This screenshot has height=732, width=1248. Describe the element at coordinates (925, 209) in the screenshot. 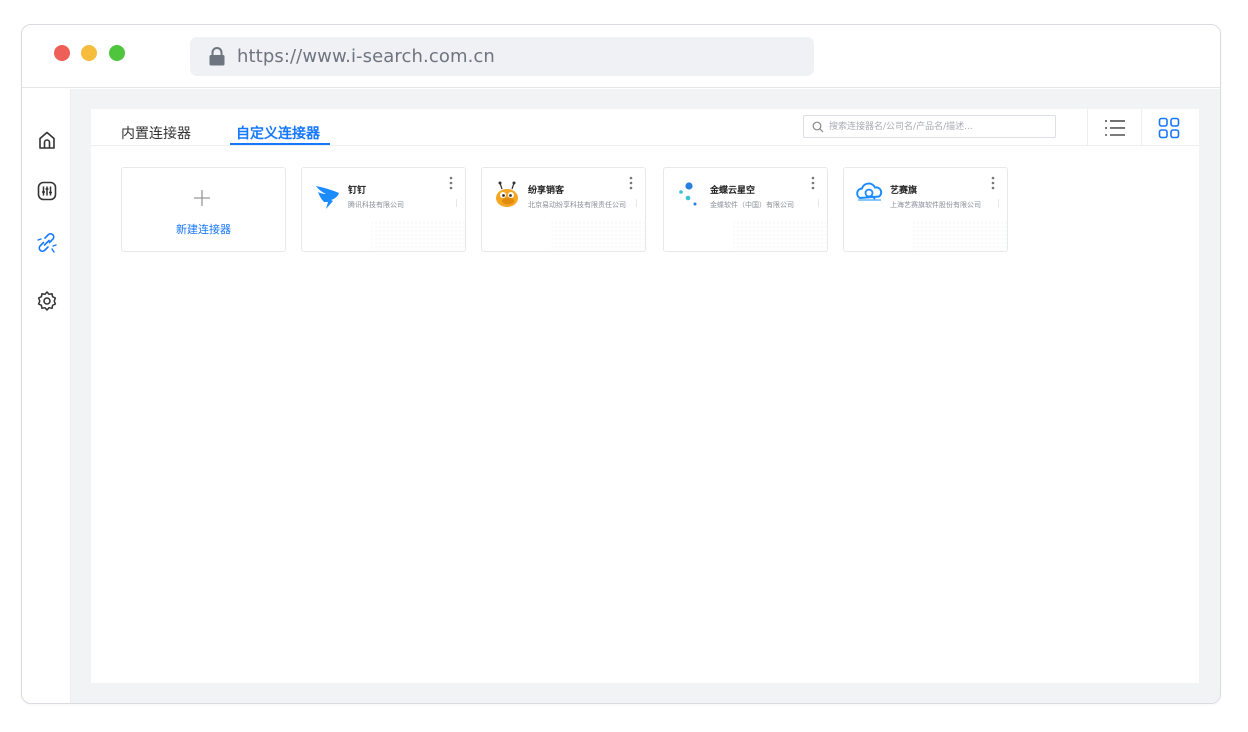

I see `connector-card: 艺赛旗 上海艺赛旗软件股份有限公司` at that location.